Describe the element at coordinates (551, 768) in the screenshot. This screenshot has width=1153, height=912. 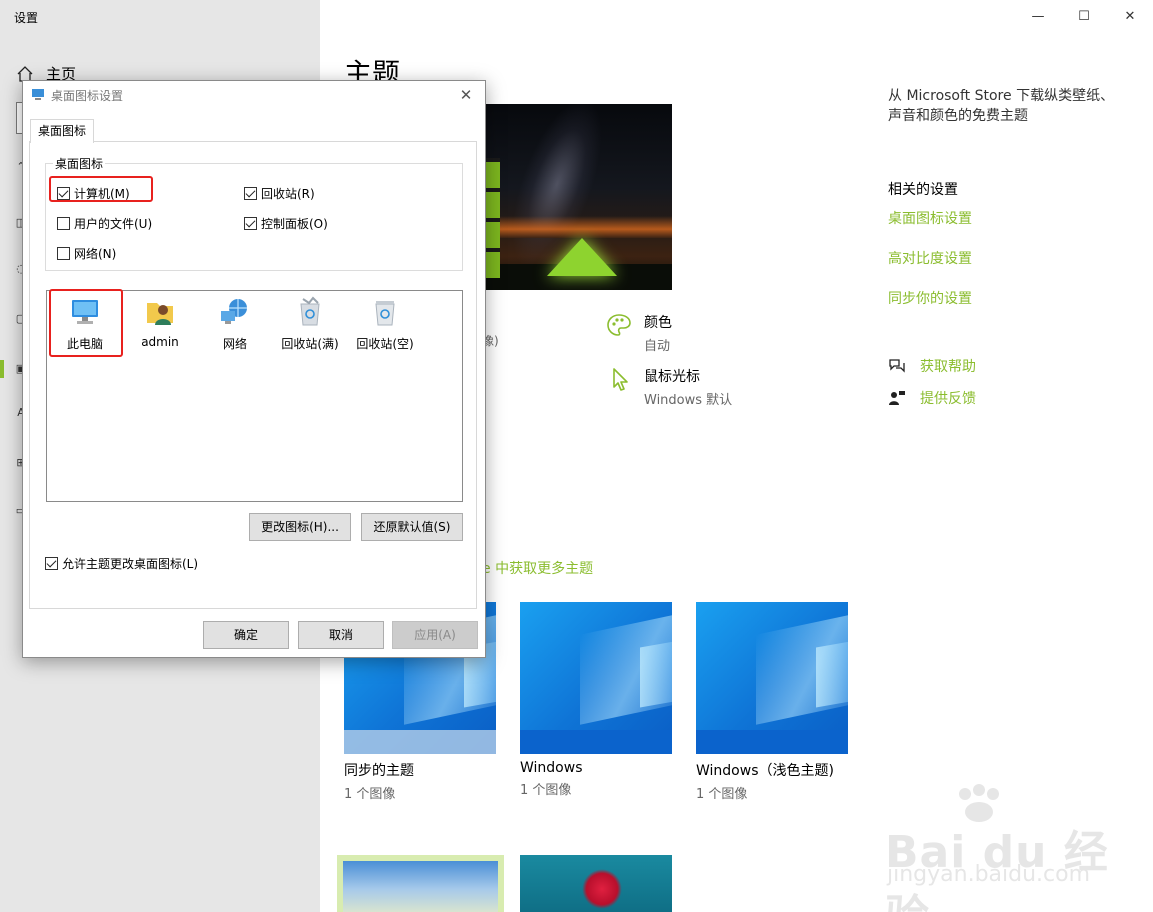
I see `theme-name: Windows` at that location.